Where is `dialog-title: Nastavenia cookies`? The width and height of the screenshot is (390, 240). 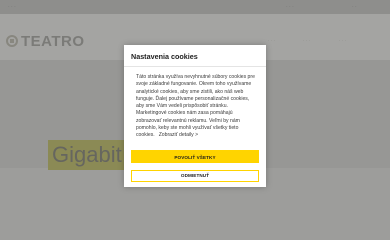 dialog-title: Nastavenia cookies is located at coordinates (164, 56).